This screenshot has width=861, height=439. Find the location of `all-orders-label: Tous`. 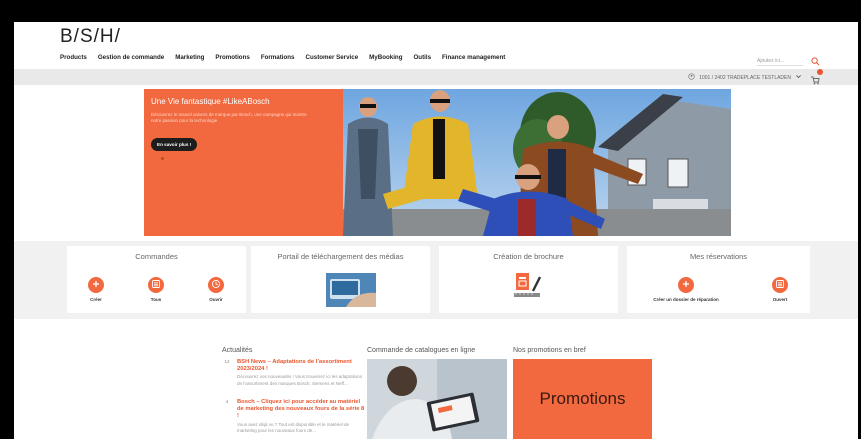

all-orders-label: Tous is located at coordinates (156, 299).